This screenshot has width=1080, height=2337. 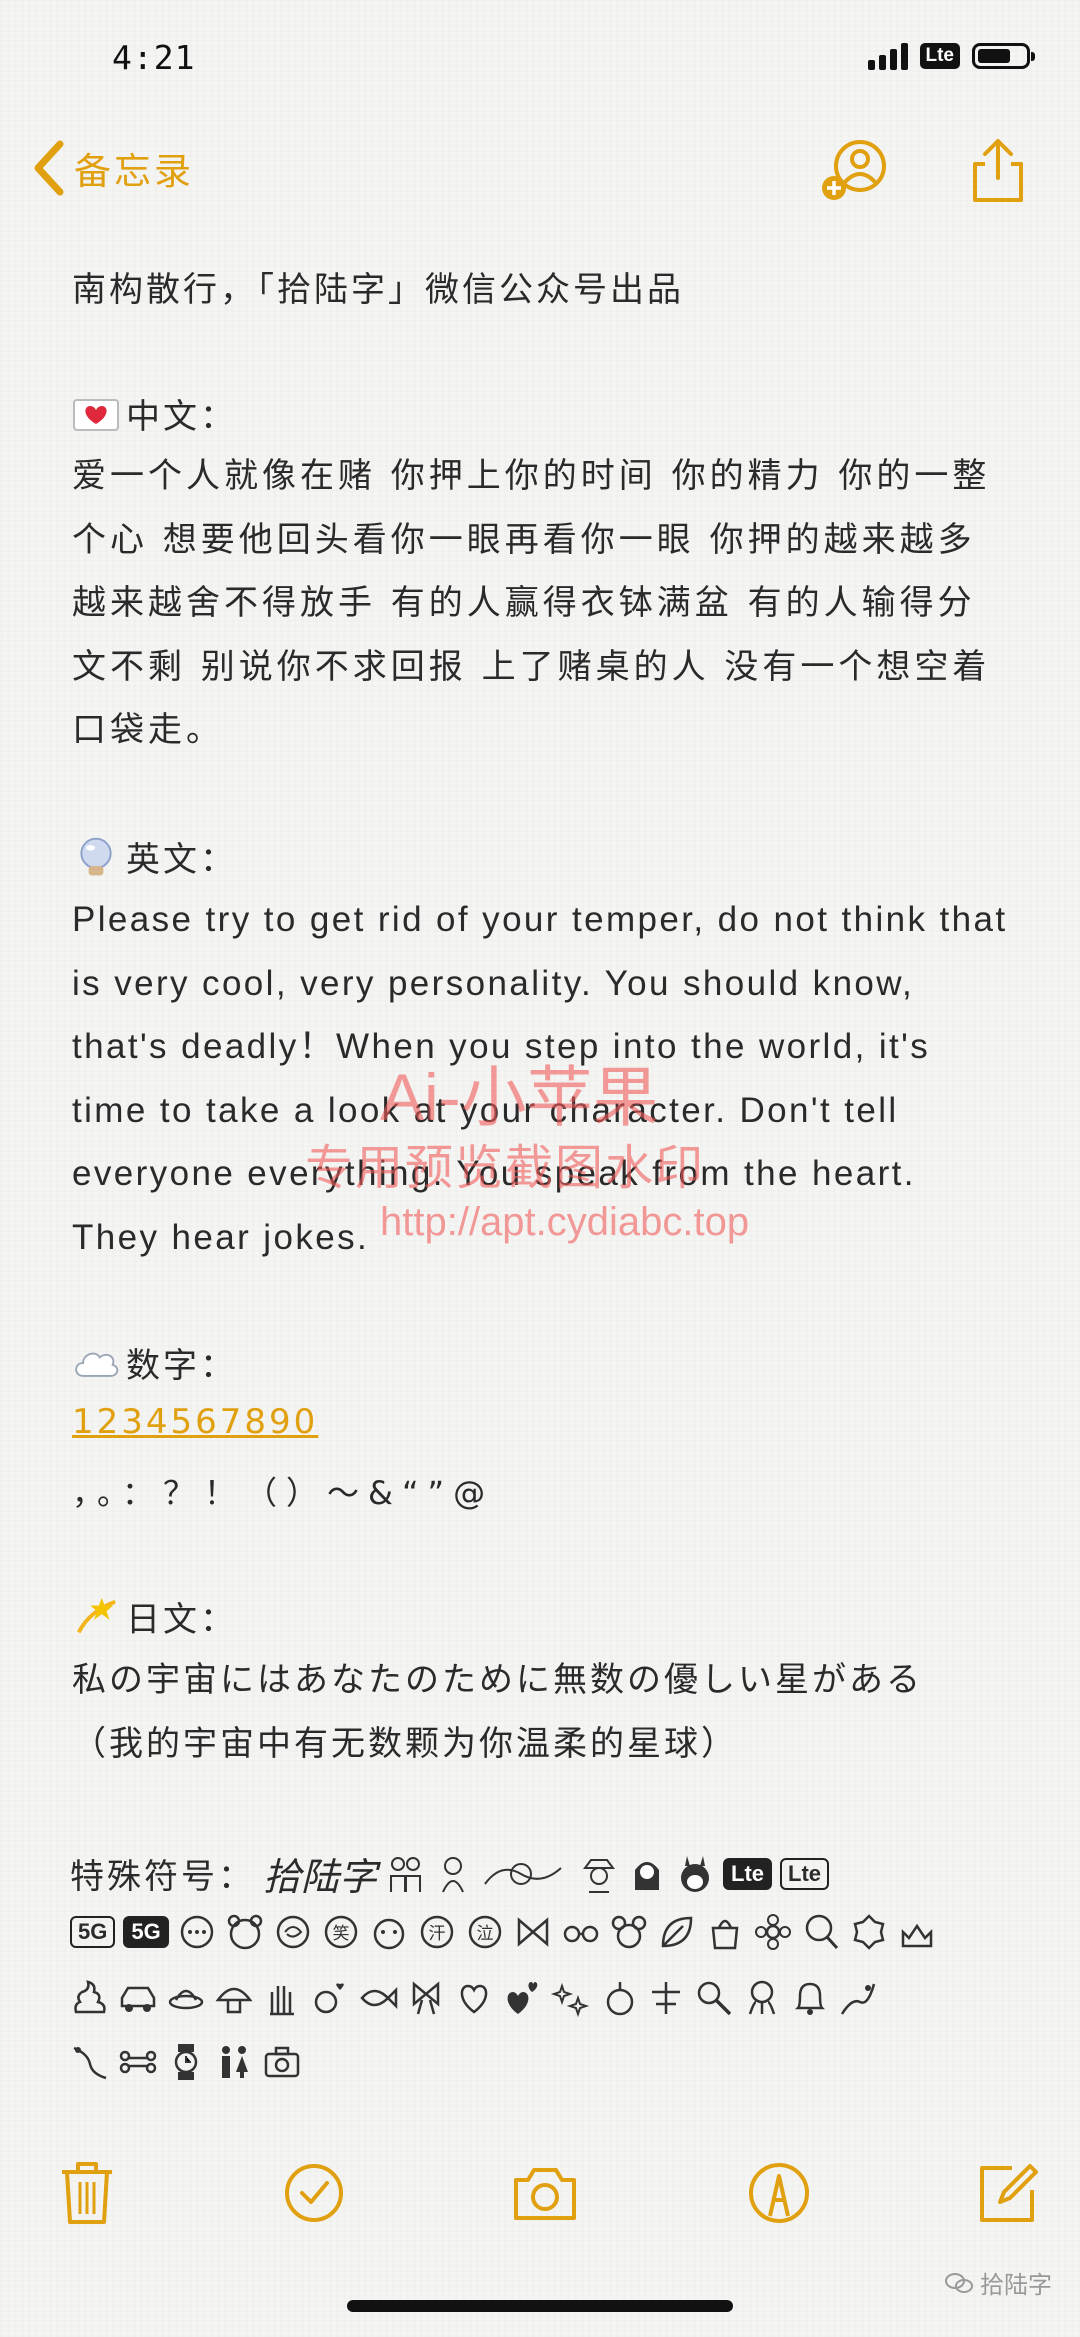 What do you see at coordinates (197, 1932) in the screenshot?
I see `speech-bubble-icon` at bounding box center [197, 1932].